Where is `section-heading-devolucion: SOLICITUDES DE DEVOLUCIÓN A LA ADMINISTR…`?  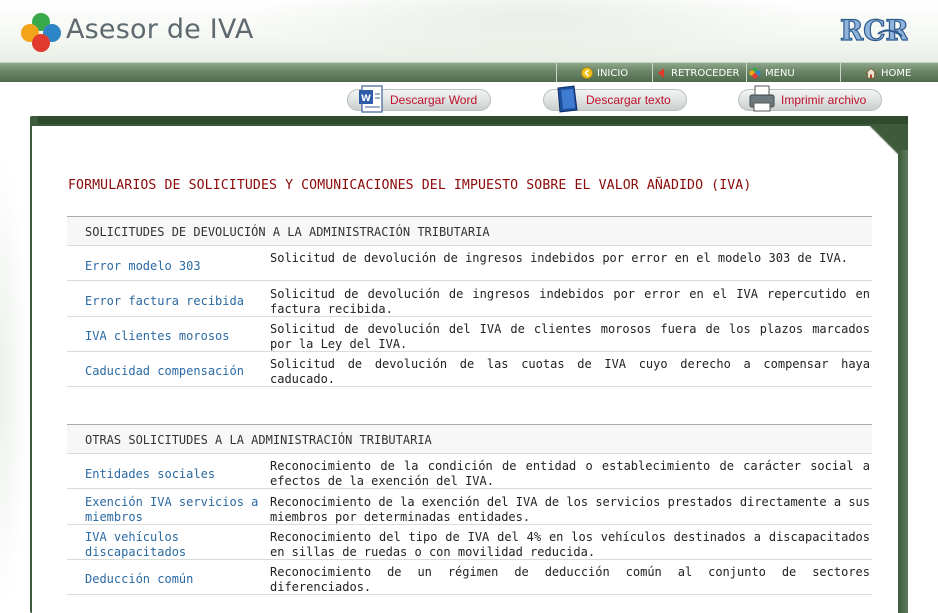
section-heading-devolucion: SOLICITUDES DE DEVOLUCIÓN A LA ADMINISTR… is located at coordinates (469, 231).